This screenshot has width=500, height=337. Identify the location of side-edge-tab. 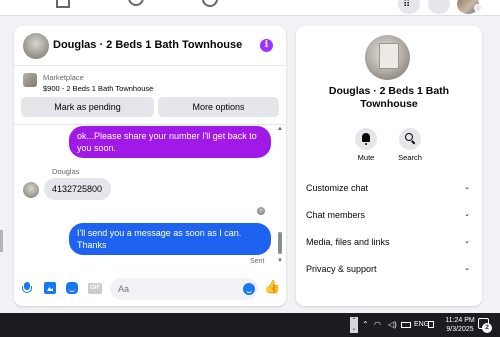
(1, 241).